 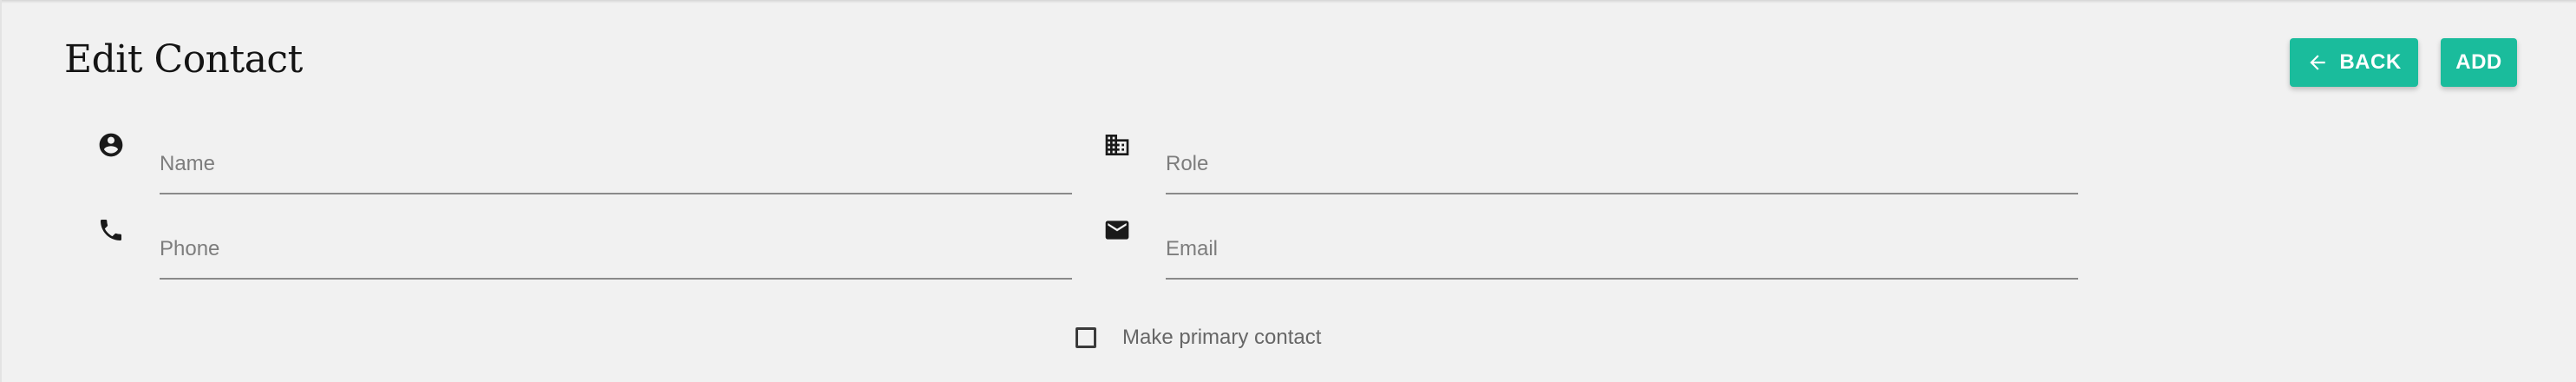 I want to click on role-field, so click(x=1622, y=164).